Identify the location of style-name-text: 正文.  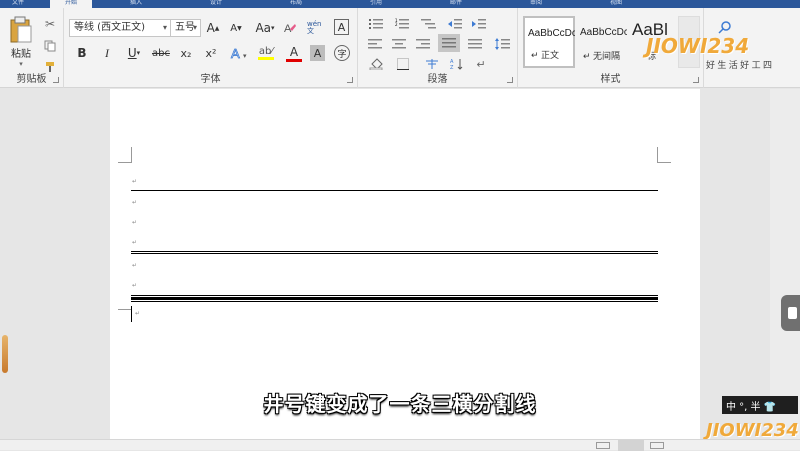
(550, 55).